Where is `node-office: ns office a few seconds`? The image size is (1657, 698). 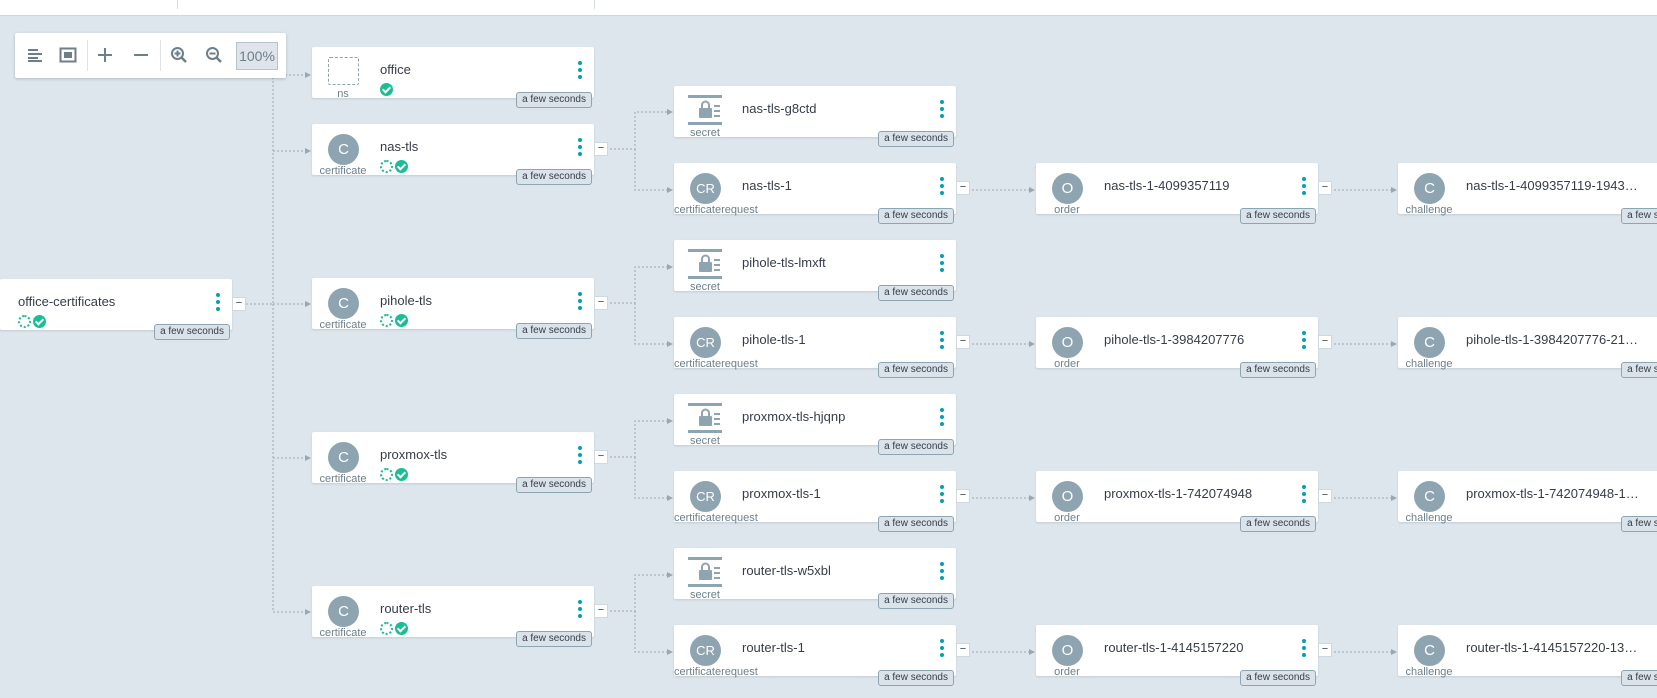
node-office: ns office a few seconds is located at coordinates (453, 77).